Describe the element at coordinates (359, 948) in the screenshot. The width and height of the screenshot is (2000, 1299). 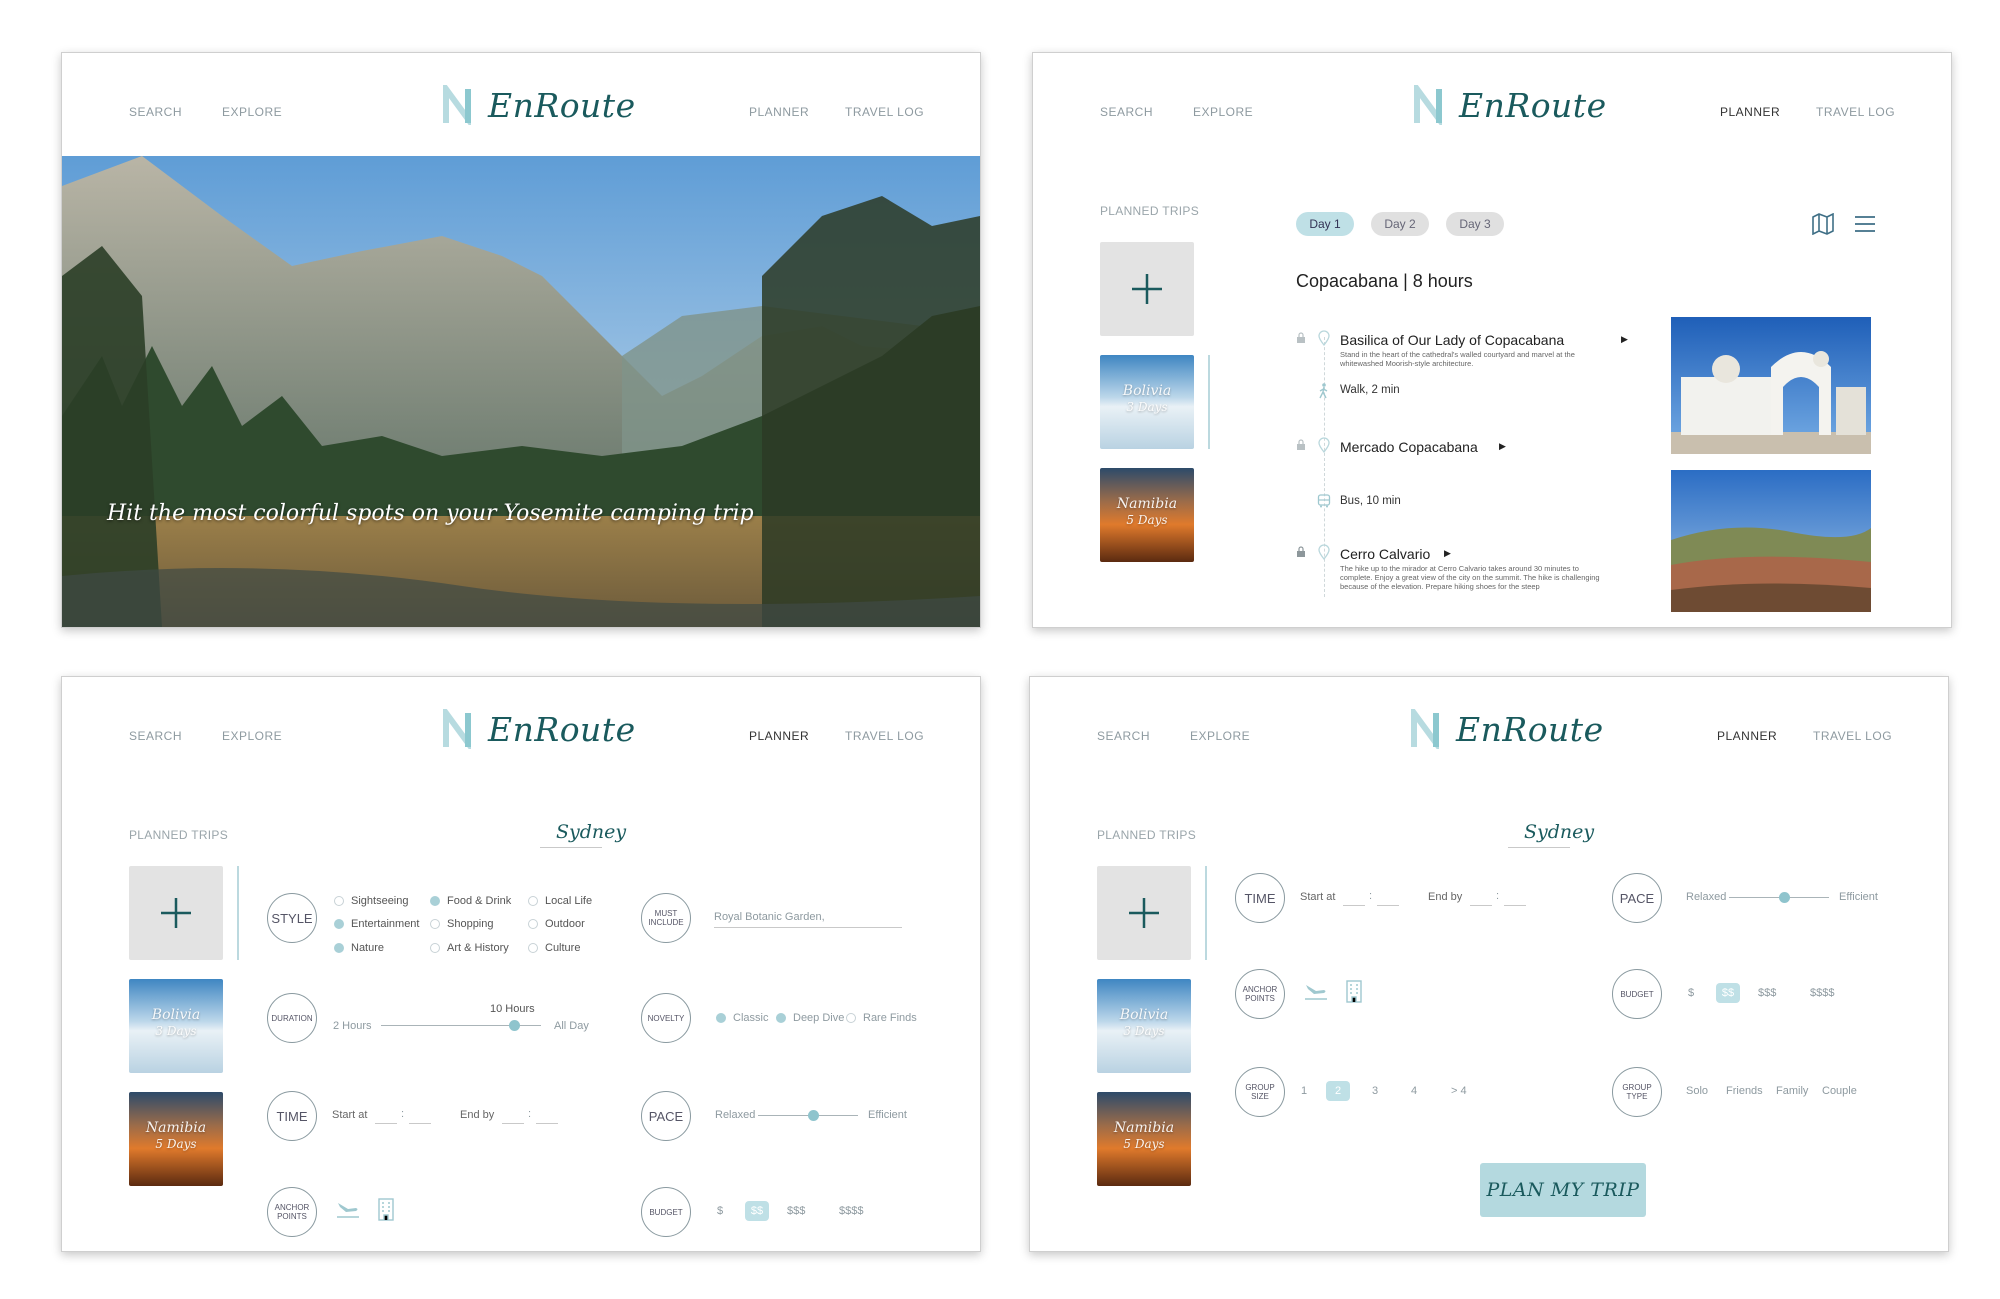
I see `style-option-nature: Nature` at that location.